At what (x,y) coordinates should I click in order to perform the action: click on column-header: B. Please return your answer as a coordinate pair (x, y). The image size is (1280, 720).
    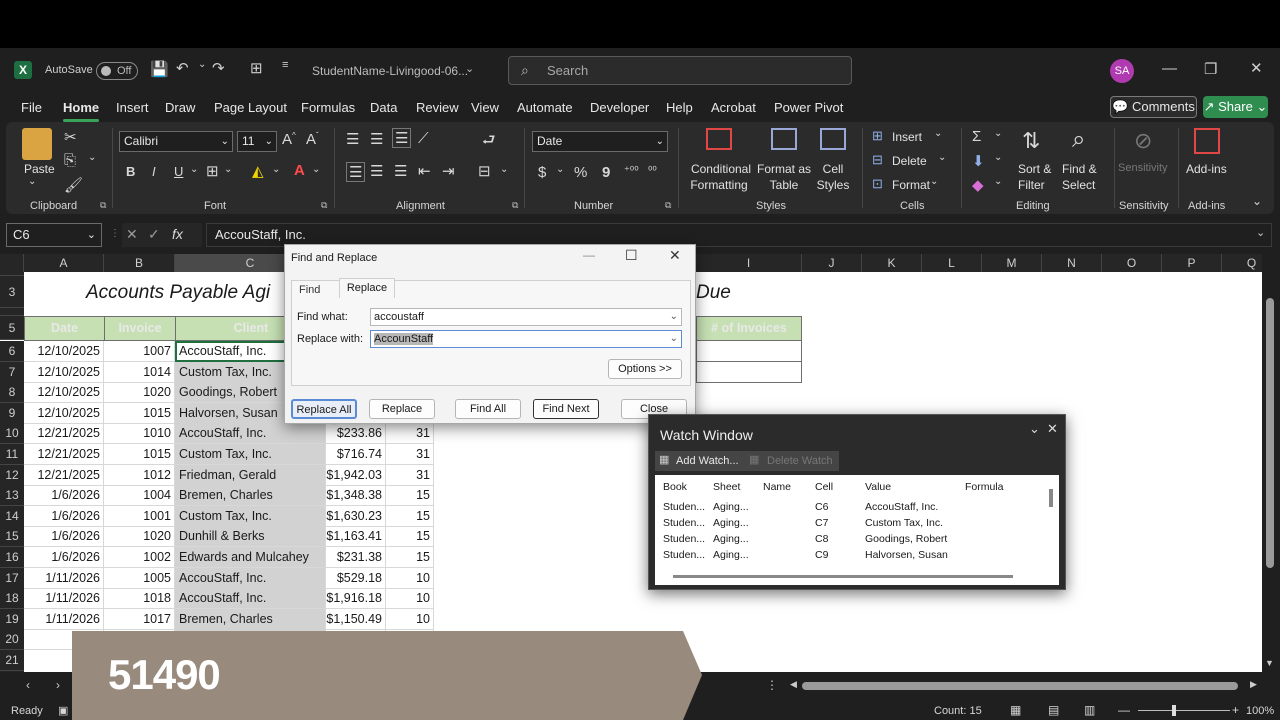
    Looking at the image, I should click on (139, 263).